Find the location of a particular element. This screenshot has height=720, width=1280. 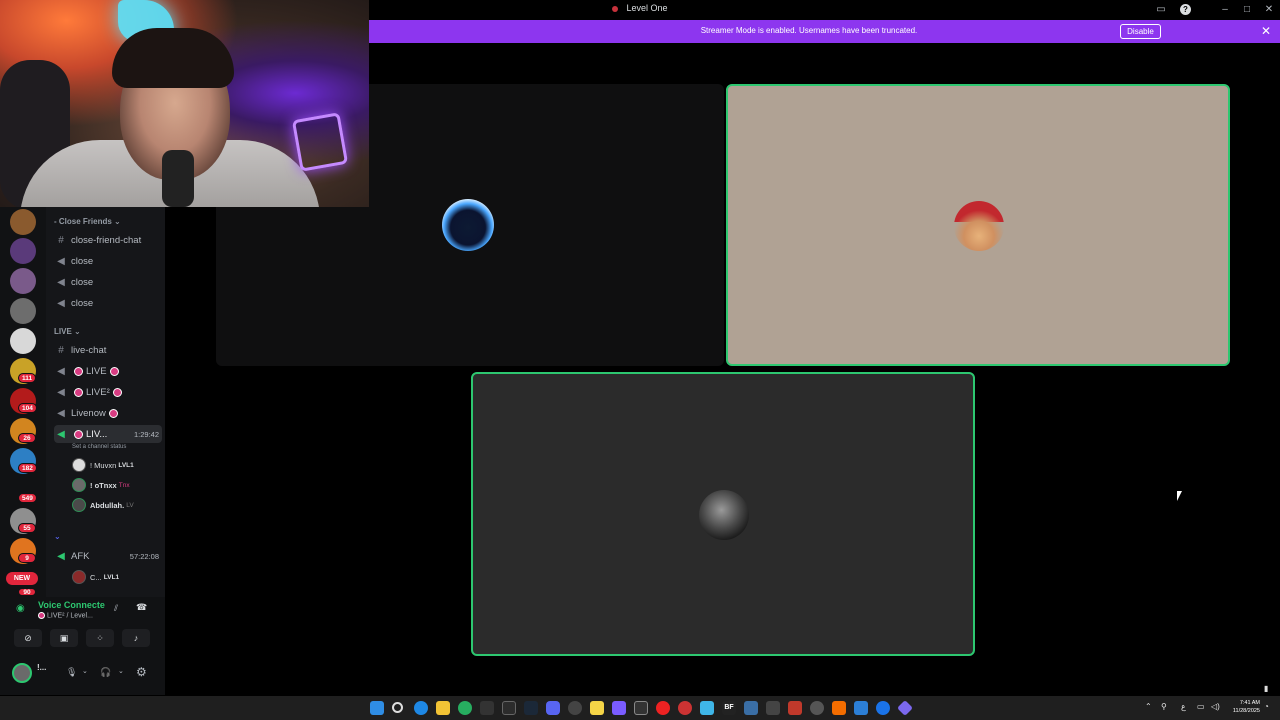

category-close-friends: - Close Friends ⌄ is located at coordinates (87, 221).